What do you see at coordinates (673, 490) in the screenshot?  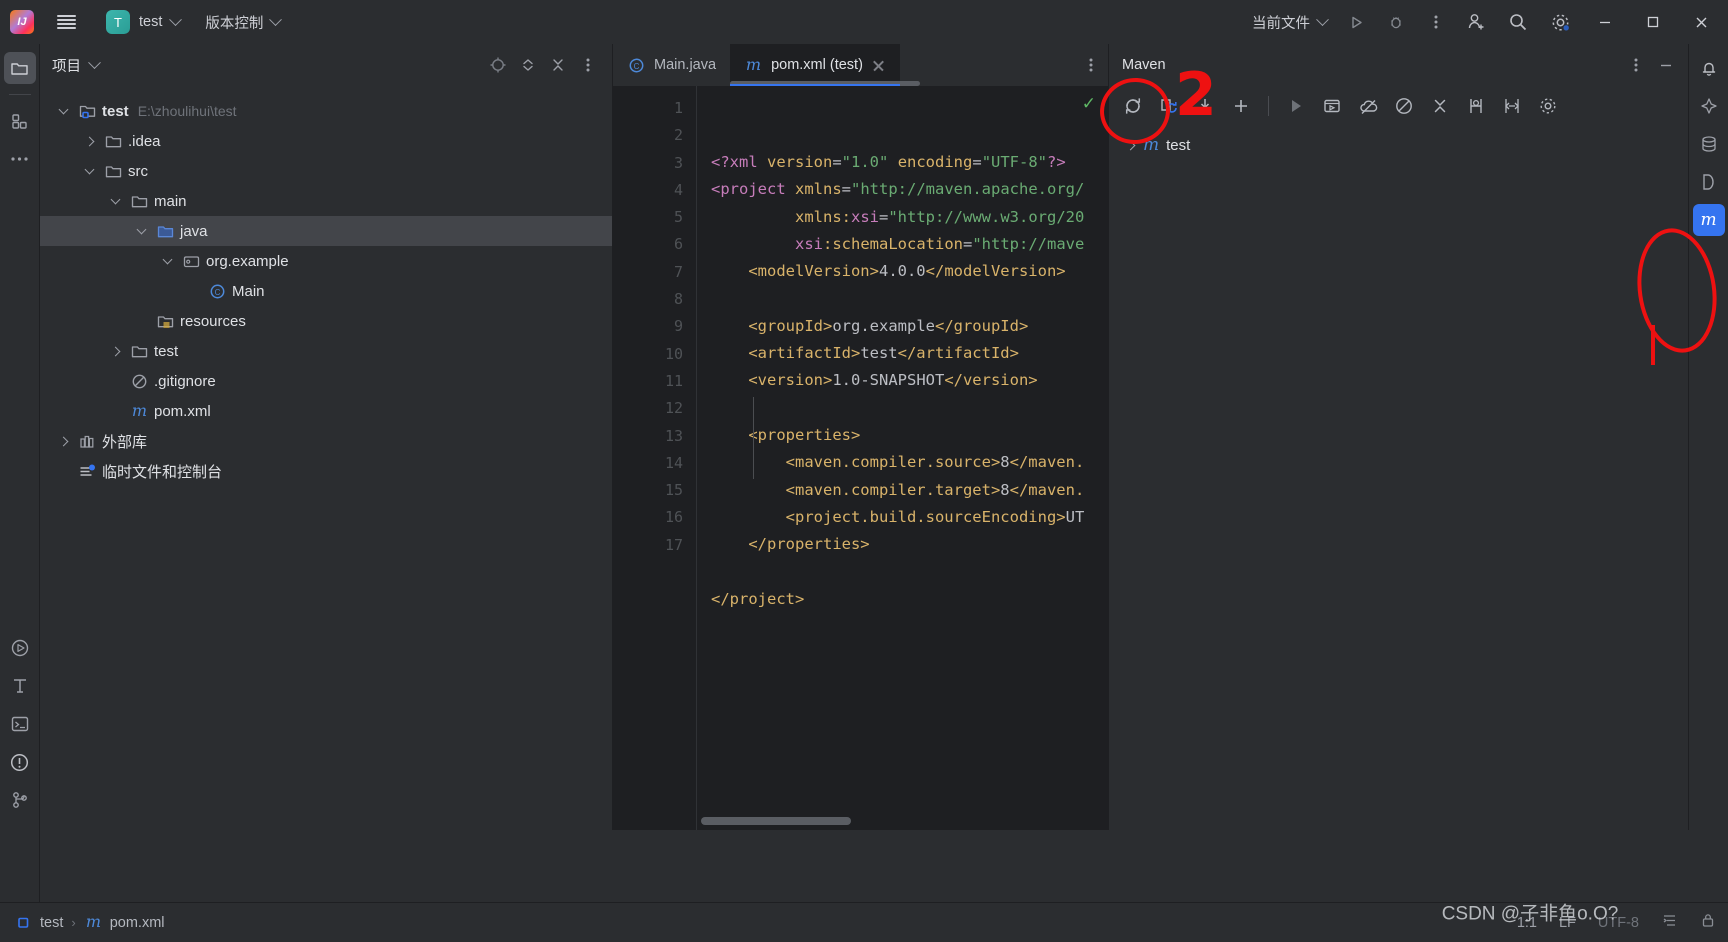 I see `line-number: 15` at bounding box center [673, 490].